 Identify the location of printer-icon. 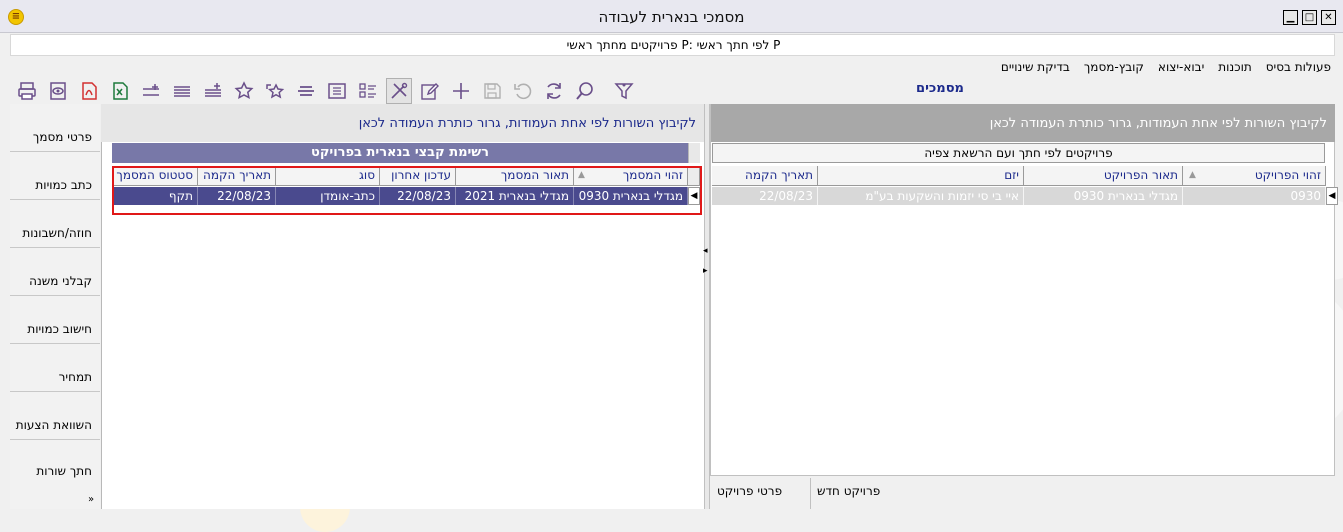
(27, 91).